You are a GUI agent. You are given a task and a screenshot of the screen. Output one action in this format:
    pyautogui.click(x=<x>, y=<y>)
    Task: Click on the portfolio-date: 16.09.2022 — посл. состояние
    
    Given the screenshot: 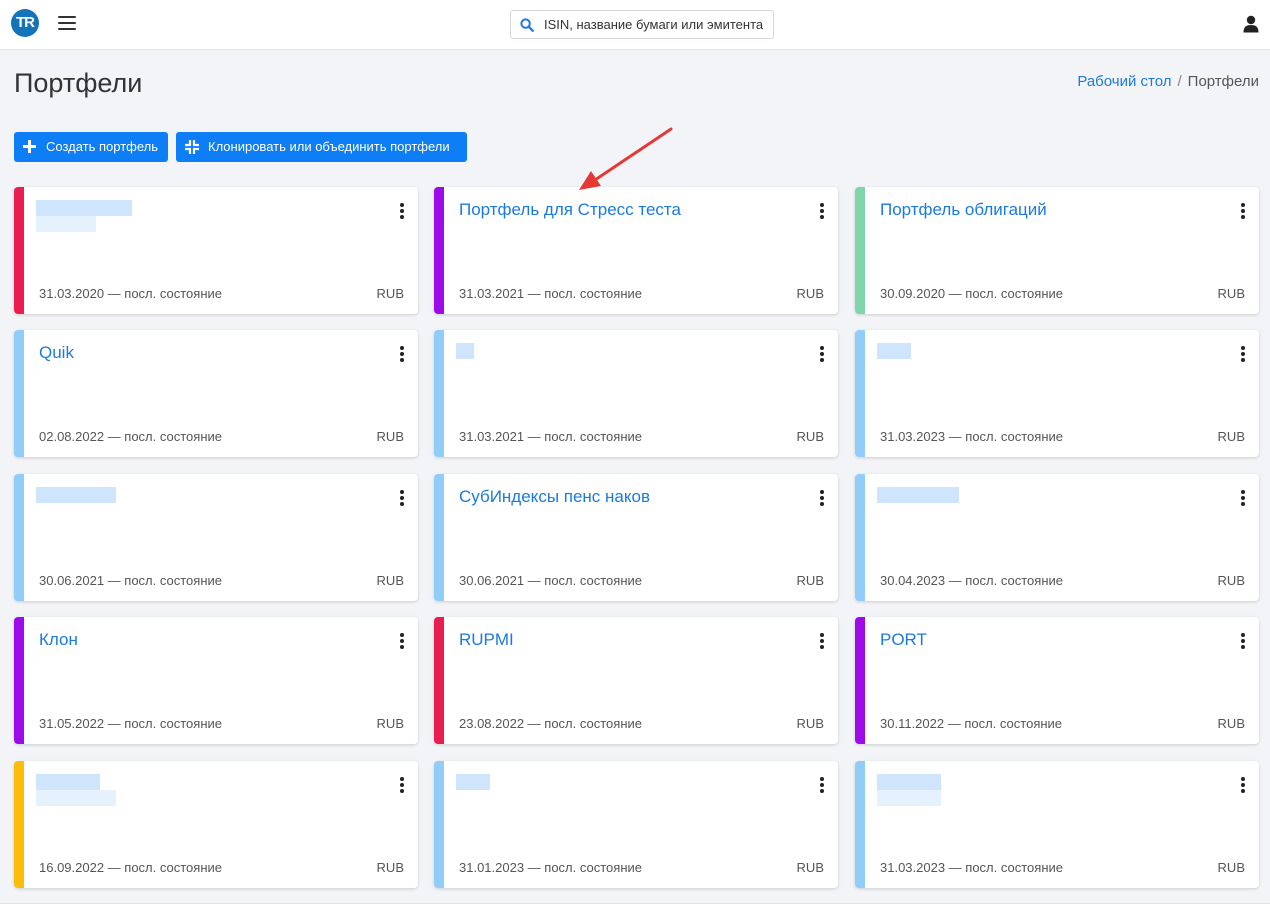 What is the action you would take?
    pyautogui.click(x=130, y=867)
    